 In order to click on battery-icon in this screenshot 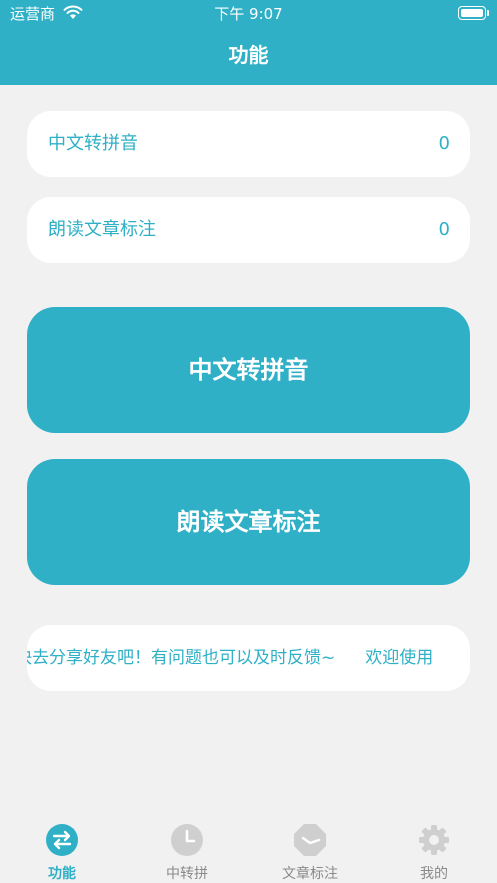, I will do `click(472, 13)`.